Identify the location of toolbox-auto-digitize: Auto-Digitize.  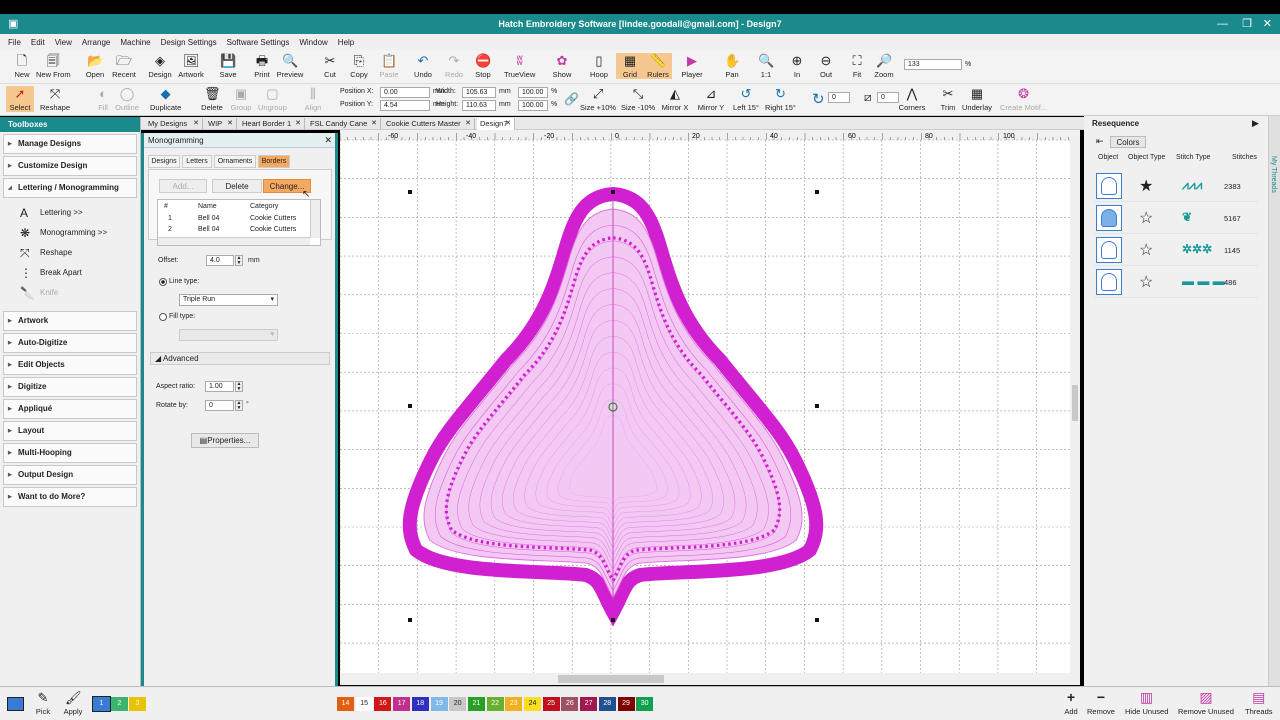
(70, 343).